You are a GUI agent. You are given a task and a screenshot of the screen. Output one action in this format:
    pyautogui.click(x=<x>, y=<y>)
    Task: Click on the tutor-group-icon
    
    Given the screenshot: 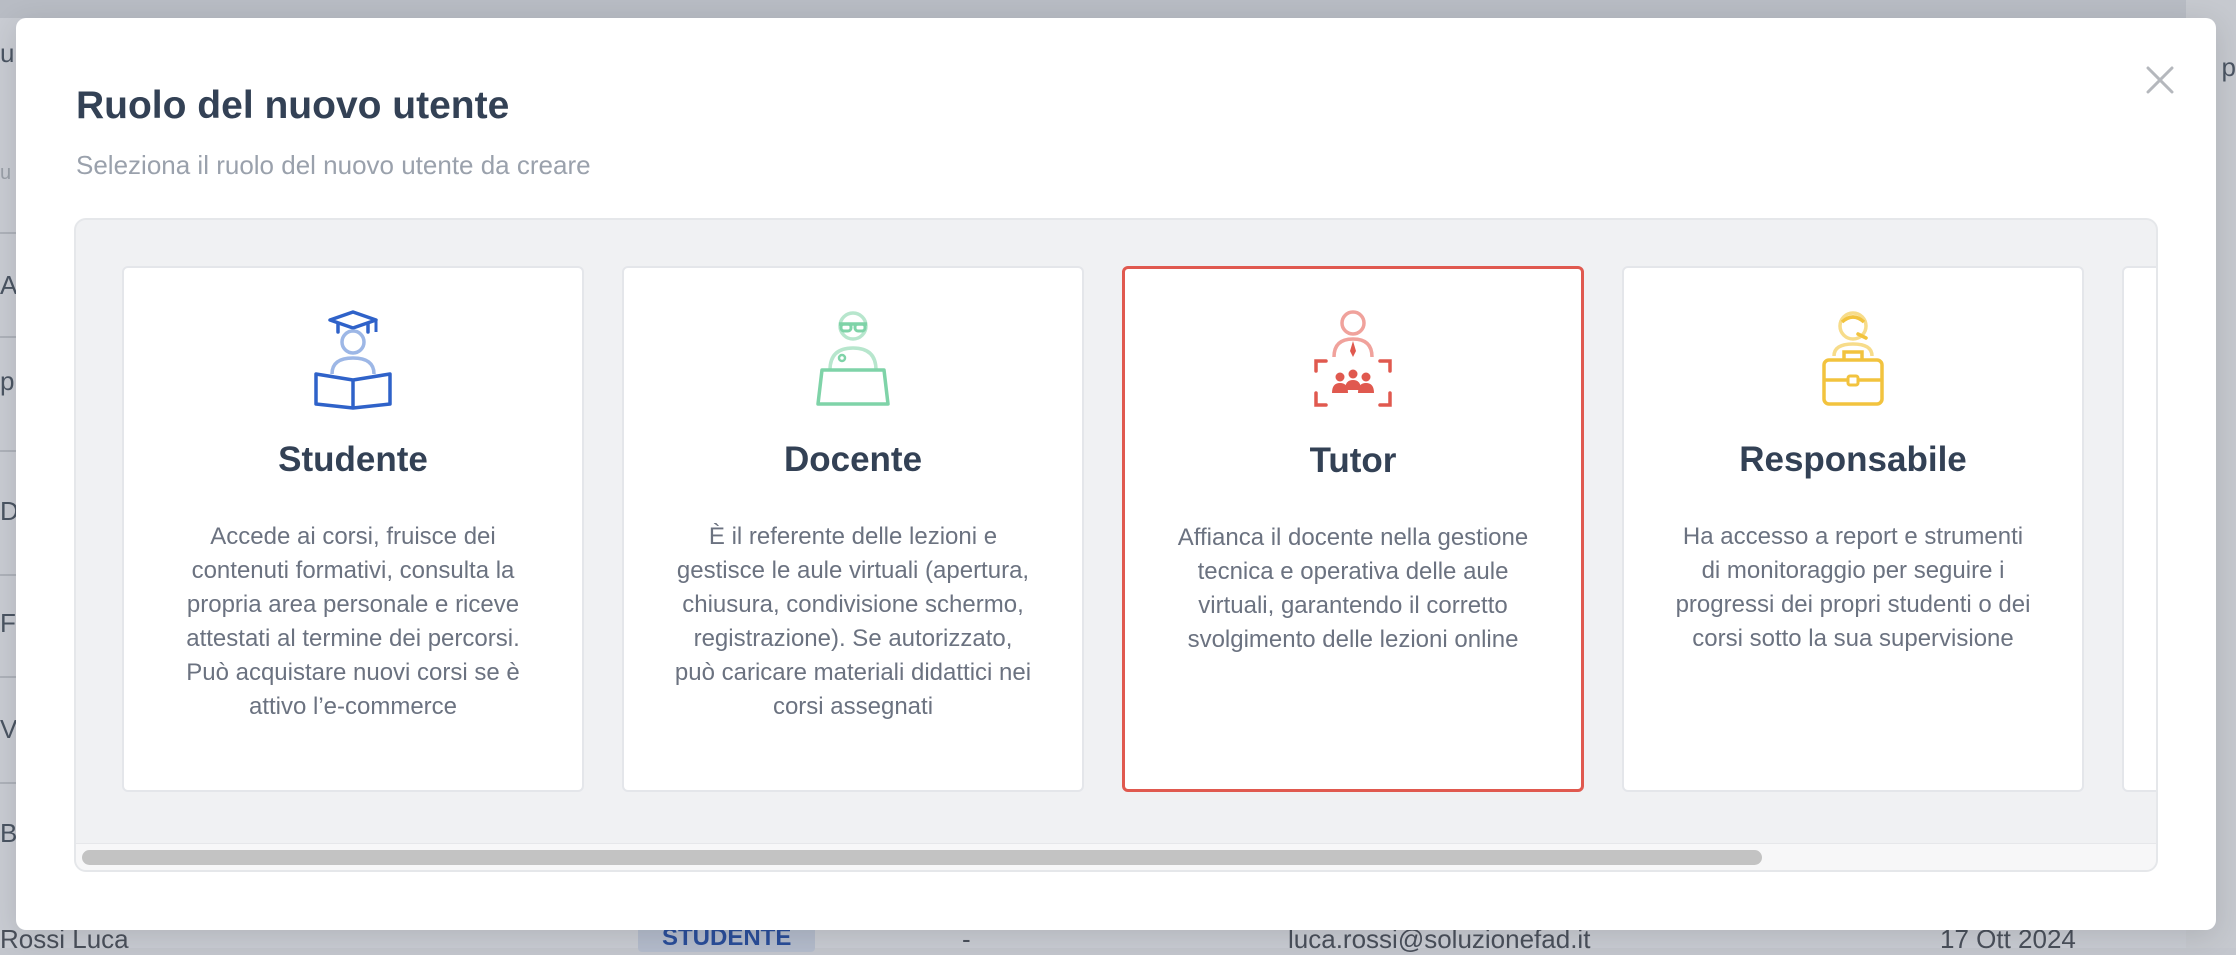 What is the action you would take?
    pyautogui.click(x=1353, y=358)
    